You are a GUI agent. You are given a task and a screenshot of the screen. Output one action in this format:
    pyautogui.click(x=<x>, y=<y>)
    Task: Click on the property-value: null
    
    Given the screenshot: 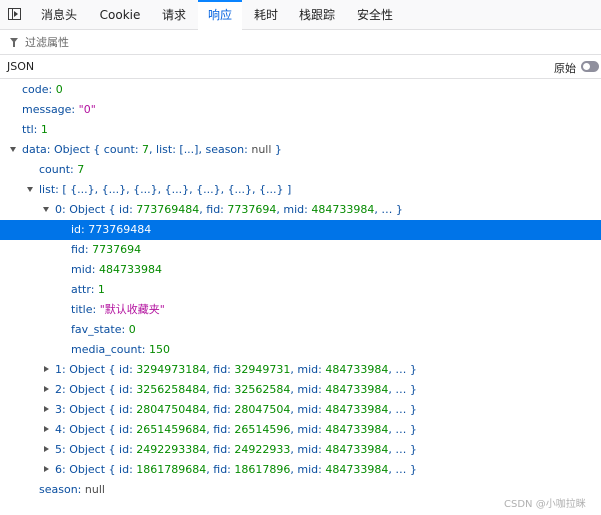 What is the action you would take?
    pyautogui.click(x=94, y=489)
    